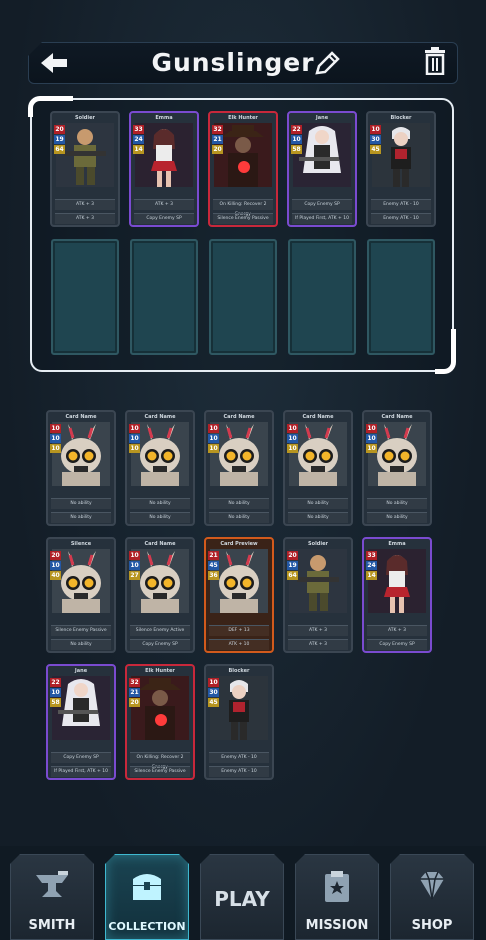 This screenshot has height=940, width=486. I want to click on nav-shop-label: SHOP, so click(432, 925).